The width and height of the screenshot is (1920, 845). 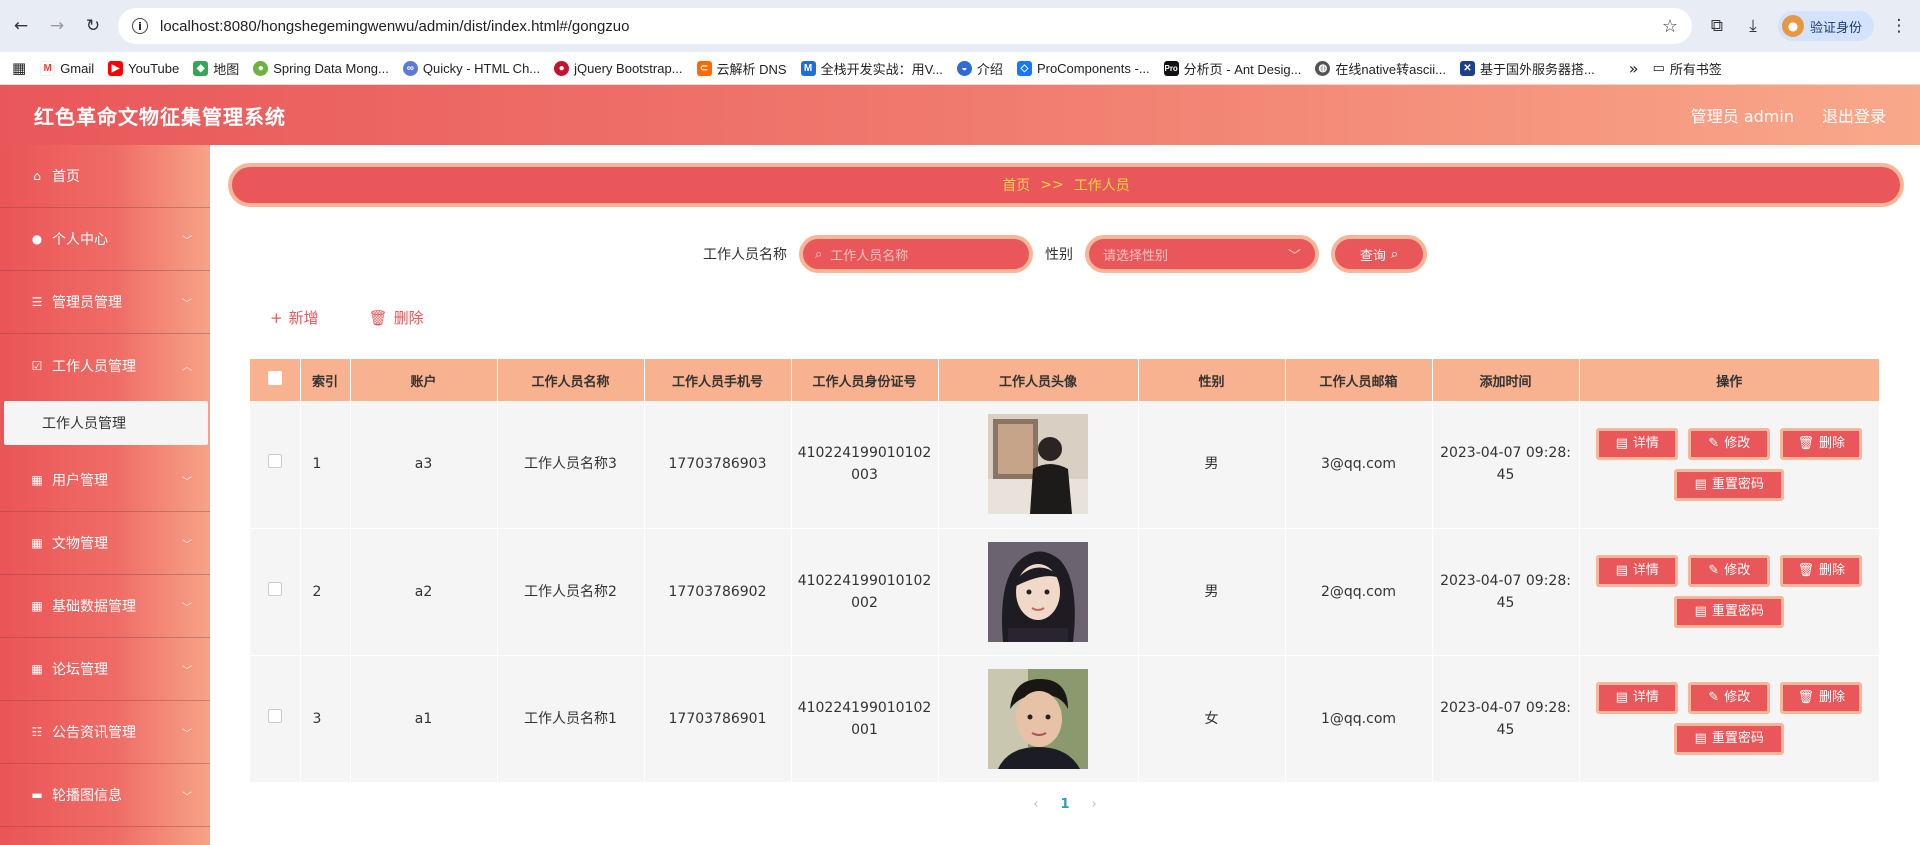 What do you see at coordinates (105, 606) in the screenshot?
I see `sidebar-item-basedata: ▦ 基础数据管理 ﹀` at bounding box center [105, 606].